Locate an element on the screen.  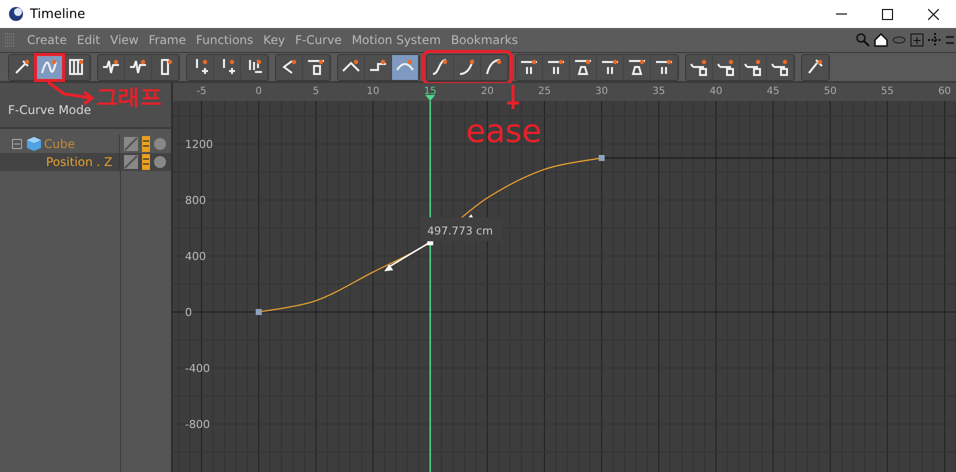
ruler-label: 60 is located at coordinates (944, 91).